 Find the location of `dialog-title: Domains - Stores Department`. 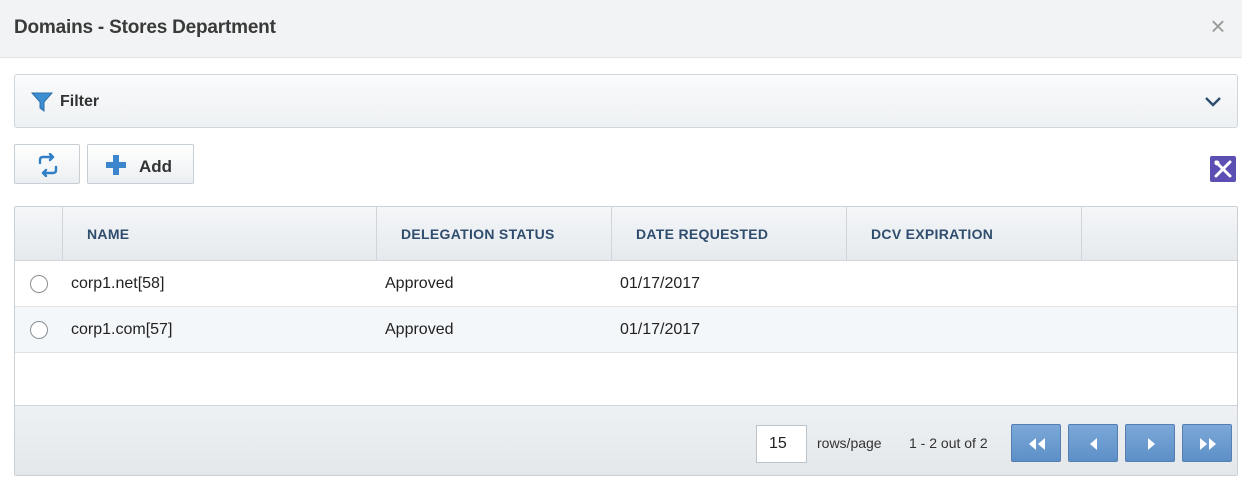

dialog-title: Domains - Stores Department is located at coordinates (145, 27).